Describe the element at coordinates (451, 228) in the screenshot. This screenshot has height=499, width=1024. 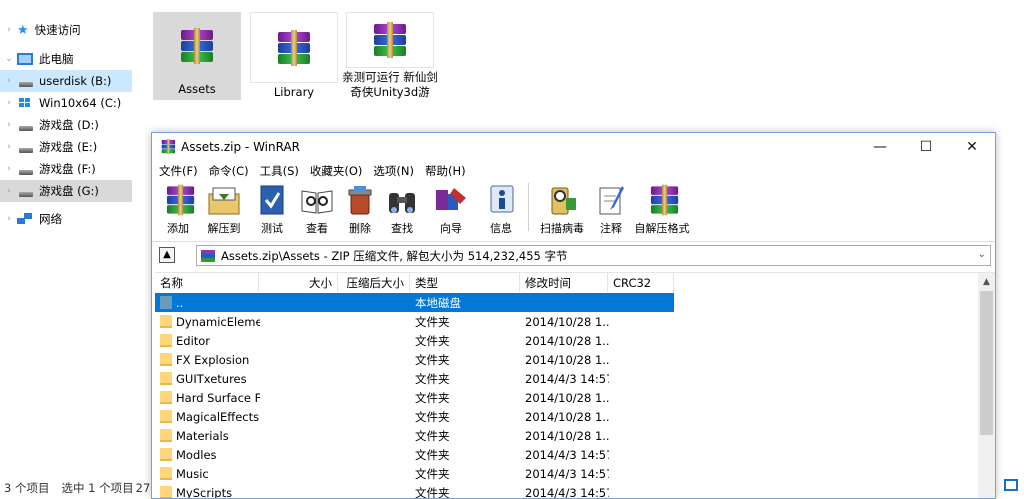
I see `tool-label: 向导` at that location.